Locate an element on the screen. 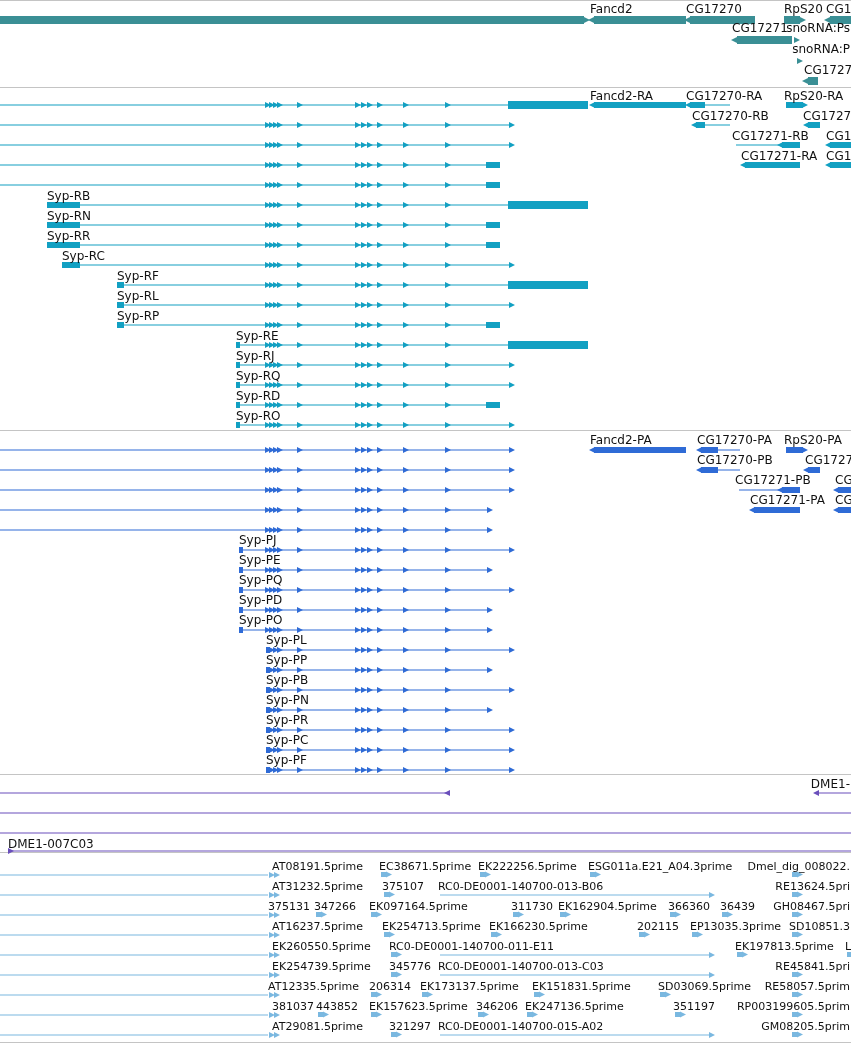  feature-label: AT16237.5prime is located at coordinates (317, 926).